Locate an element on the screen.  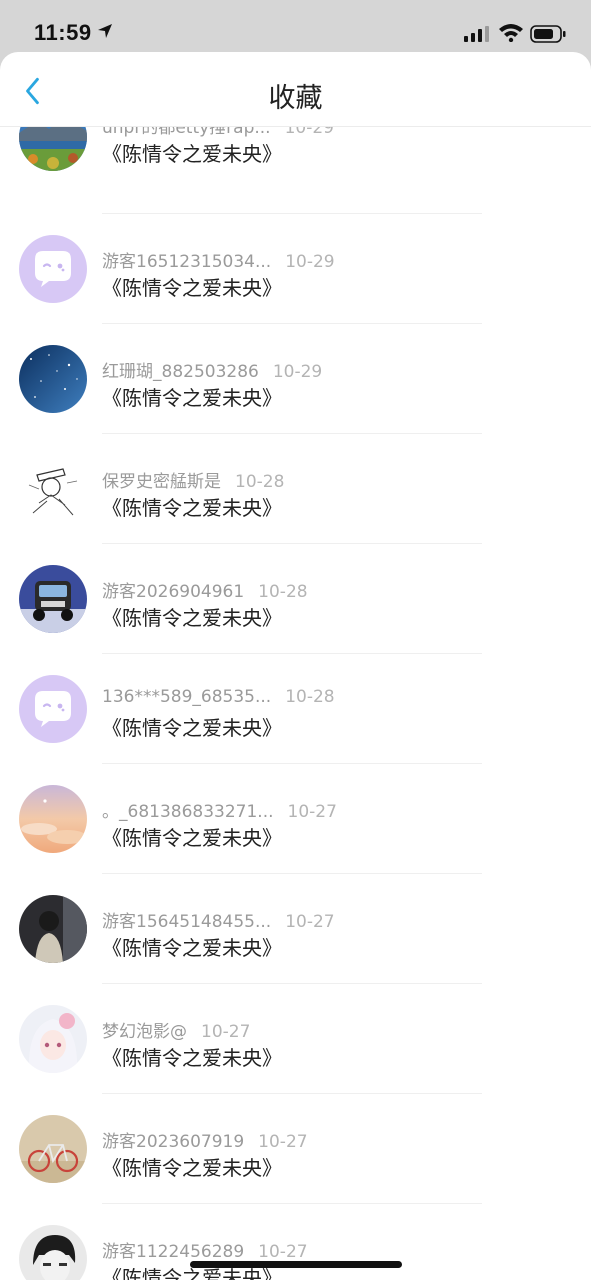
anime-girl-avatar-icon is located at coordinates (53, 1039).